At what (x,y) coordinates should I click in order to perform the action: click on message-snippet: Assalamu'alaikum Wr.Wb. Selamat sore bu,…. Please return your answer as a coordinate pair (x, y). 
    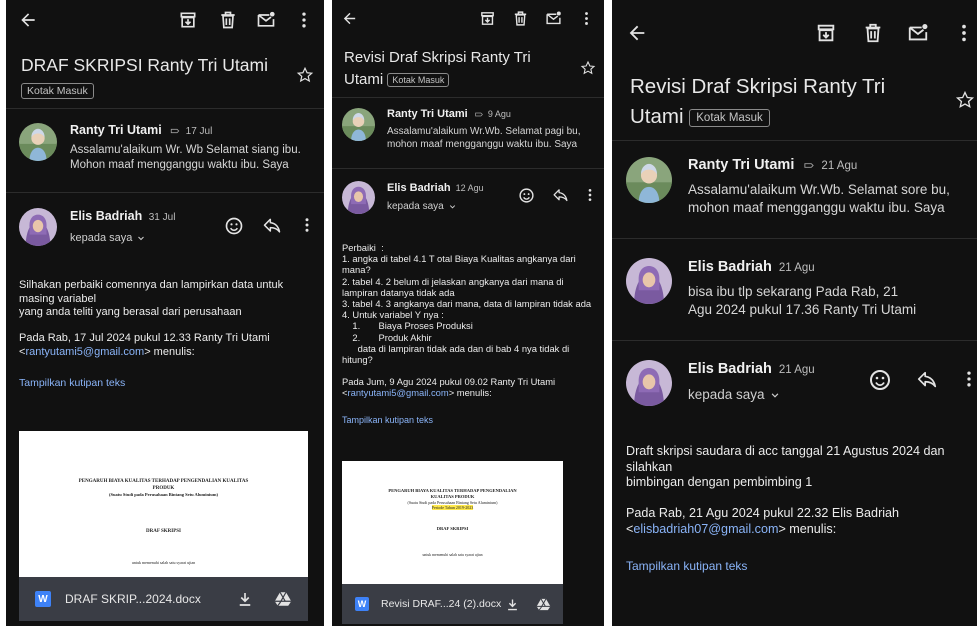
    Looking at the image, I should click on (819, 199).